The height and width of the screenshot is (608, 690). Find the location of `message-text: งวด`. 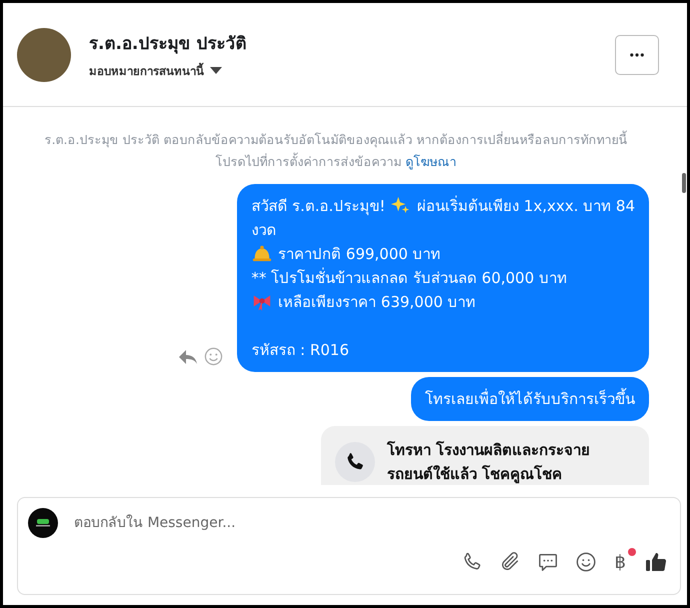

message-text: งวด is located at coordinates (263, 230).